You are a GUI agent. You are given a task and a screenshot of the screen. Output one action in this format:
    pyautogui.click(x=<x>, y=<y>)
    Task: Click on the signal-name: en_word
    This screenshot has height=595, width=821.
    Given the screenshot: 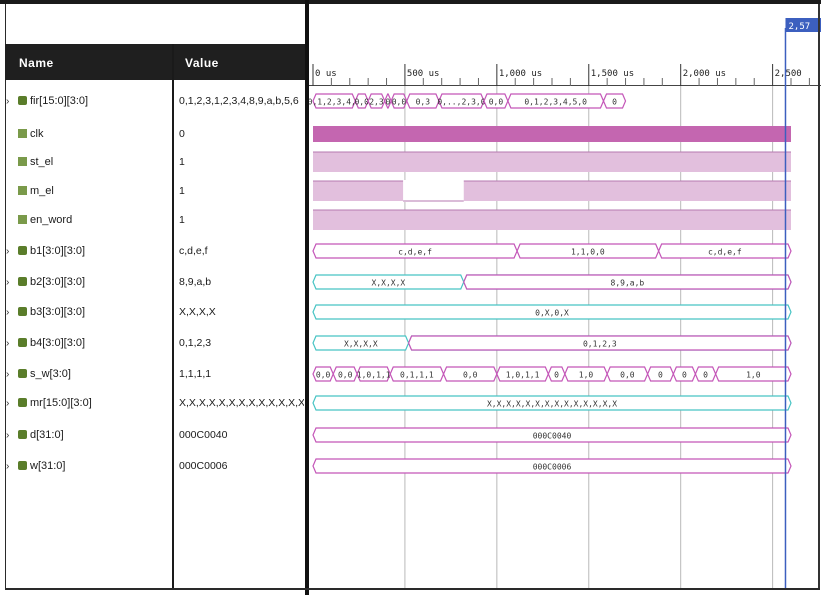 What is the action you would take?
    pyautogui.click(x=45, y=220)
    